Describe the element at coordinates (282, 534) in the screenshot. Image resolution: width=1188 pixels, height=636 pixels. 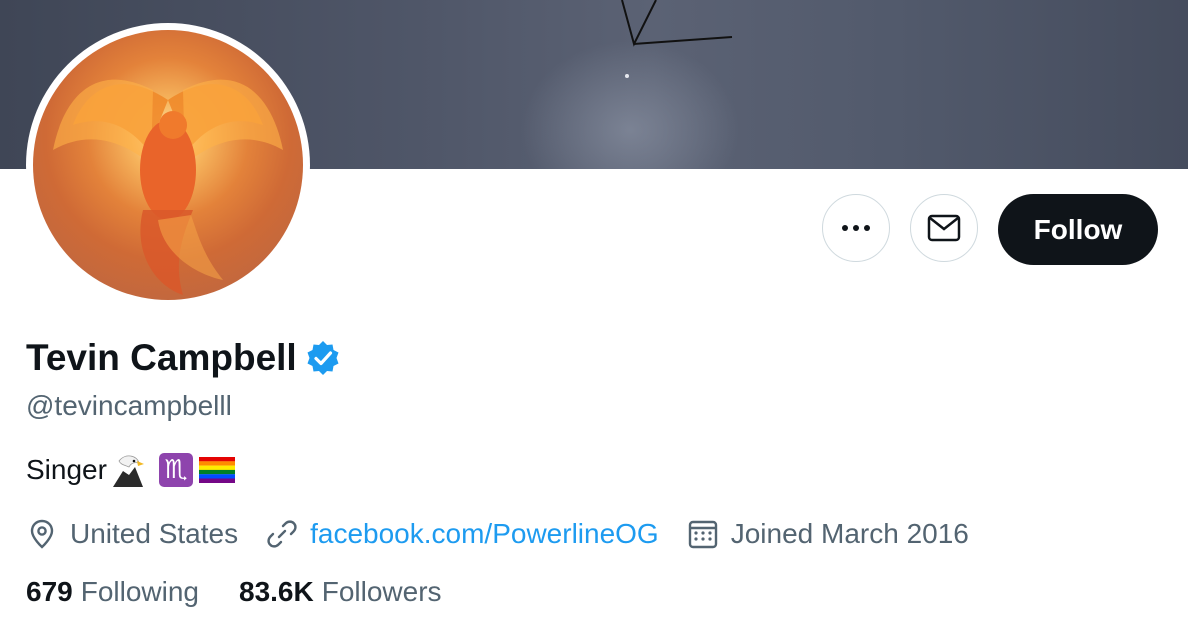
I see `link-icon` at that location.